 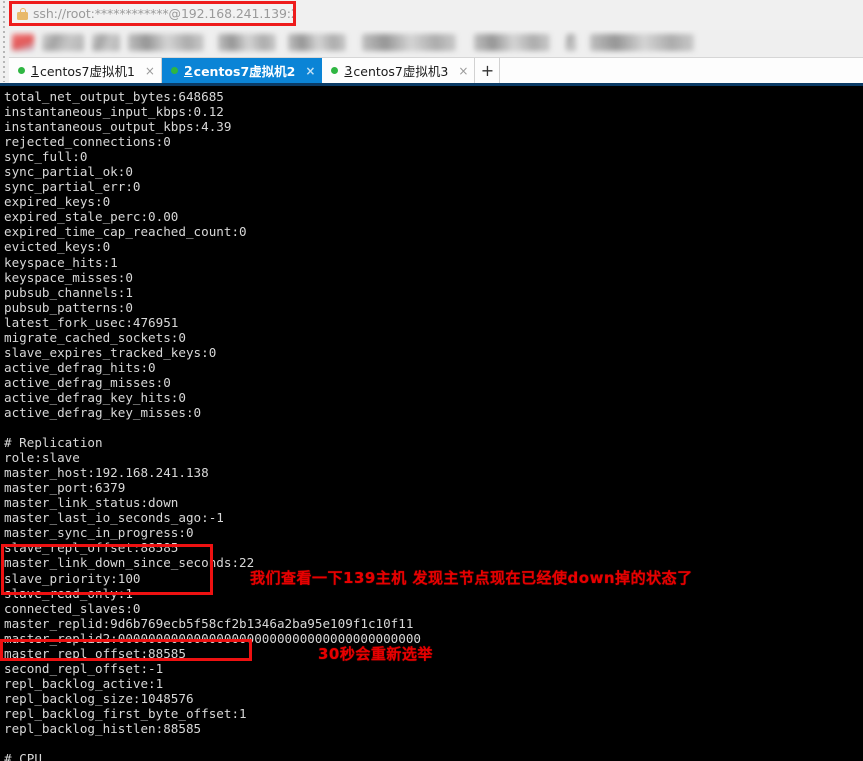 What do you see at coordinates (91, 503) in the screenshot?
I see `terminal-line: master_link_status:down` at bounding box center [91, 503].